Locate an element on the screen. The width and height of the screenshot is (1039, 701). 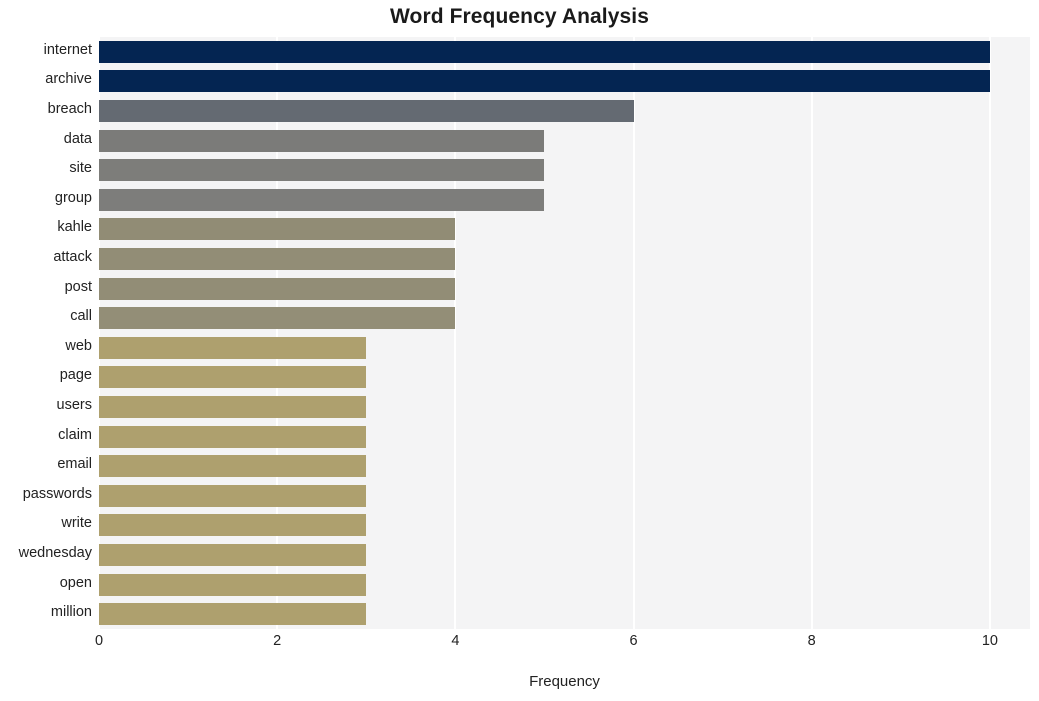
bar-passwords is located at coordinates (233, 495).